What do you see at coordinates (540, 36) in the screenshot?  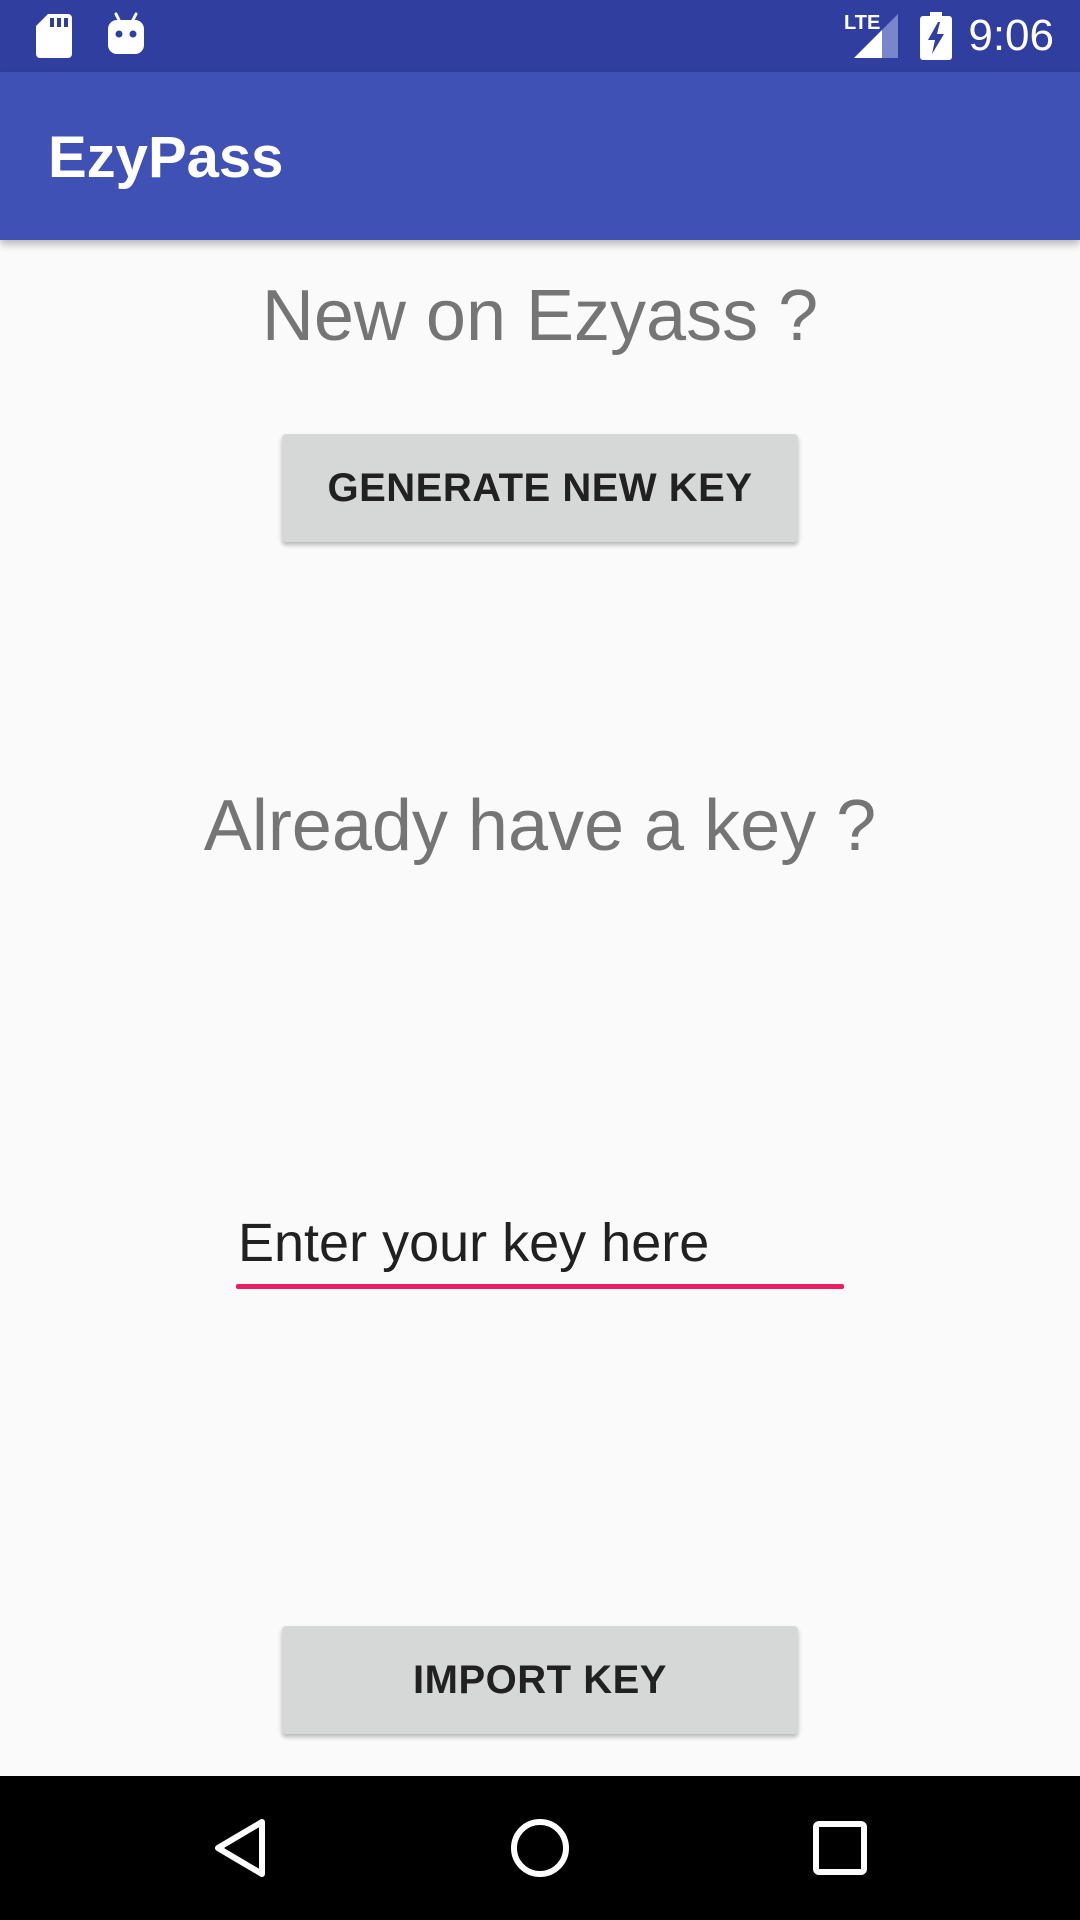 I see `status-bar: LTE 9:06` at bounding box center [540, 36].